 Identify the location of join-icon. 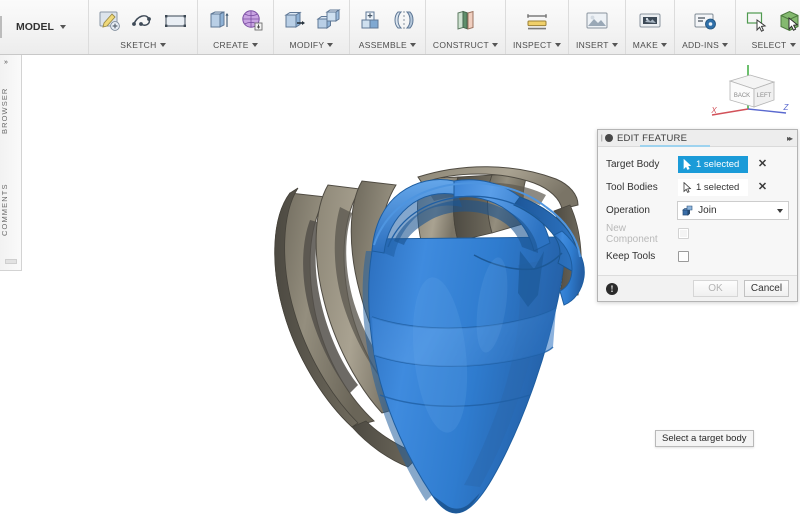
(687, 210).